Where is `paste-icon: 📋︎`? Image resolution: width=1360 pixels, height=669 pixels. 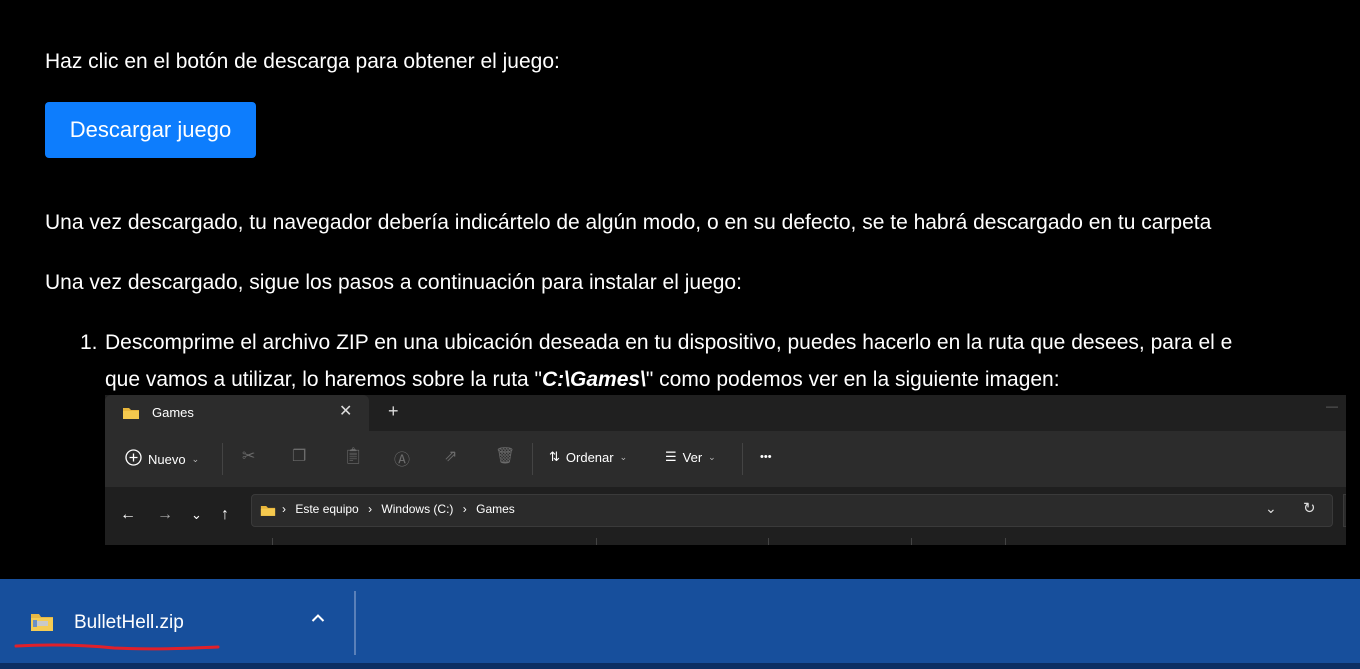
paste-icon: 📋︎ is located at coordinates (353, 456).